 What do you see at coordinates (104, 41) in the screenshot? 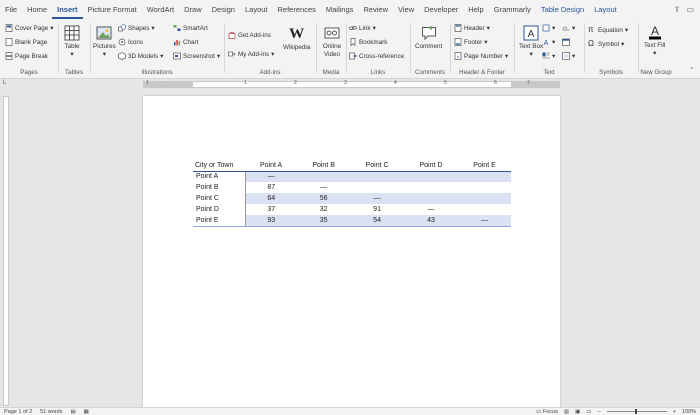
I see `pictures-button: Pictures ▾` at bounding box center [104, 41].